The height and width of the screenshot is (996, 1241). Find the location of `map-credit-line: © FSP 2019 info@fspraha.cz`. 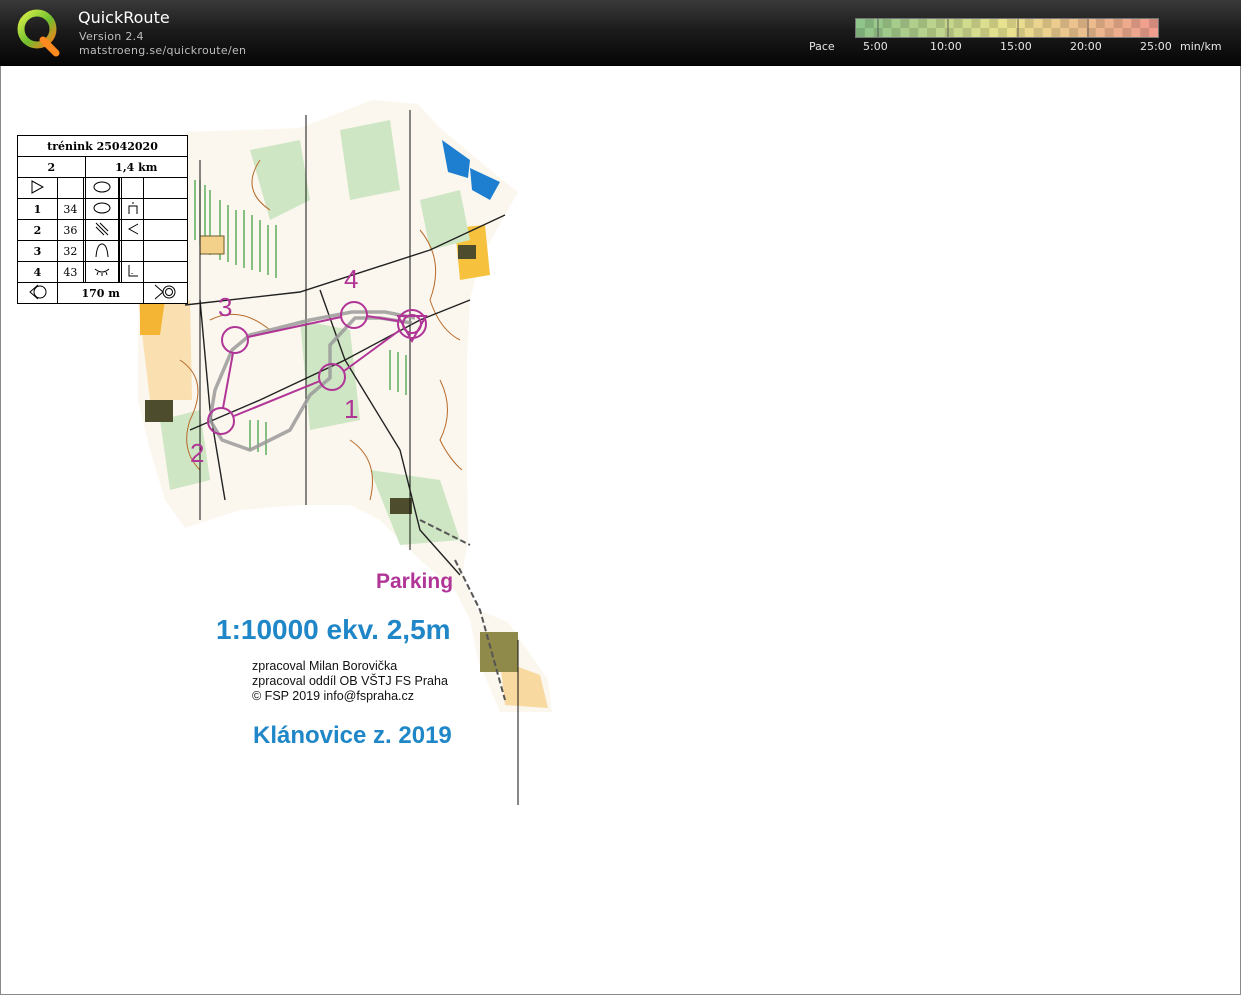

map-credit-line: © FSP 2019 info@fspraha.cz is located at coordinates (333, 696).